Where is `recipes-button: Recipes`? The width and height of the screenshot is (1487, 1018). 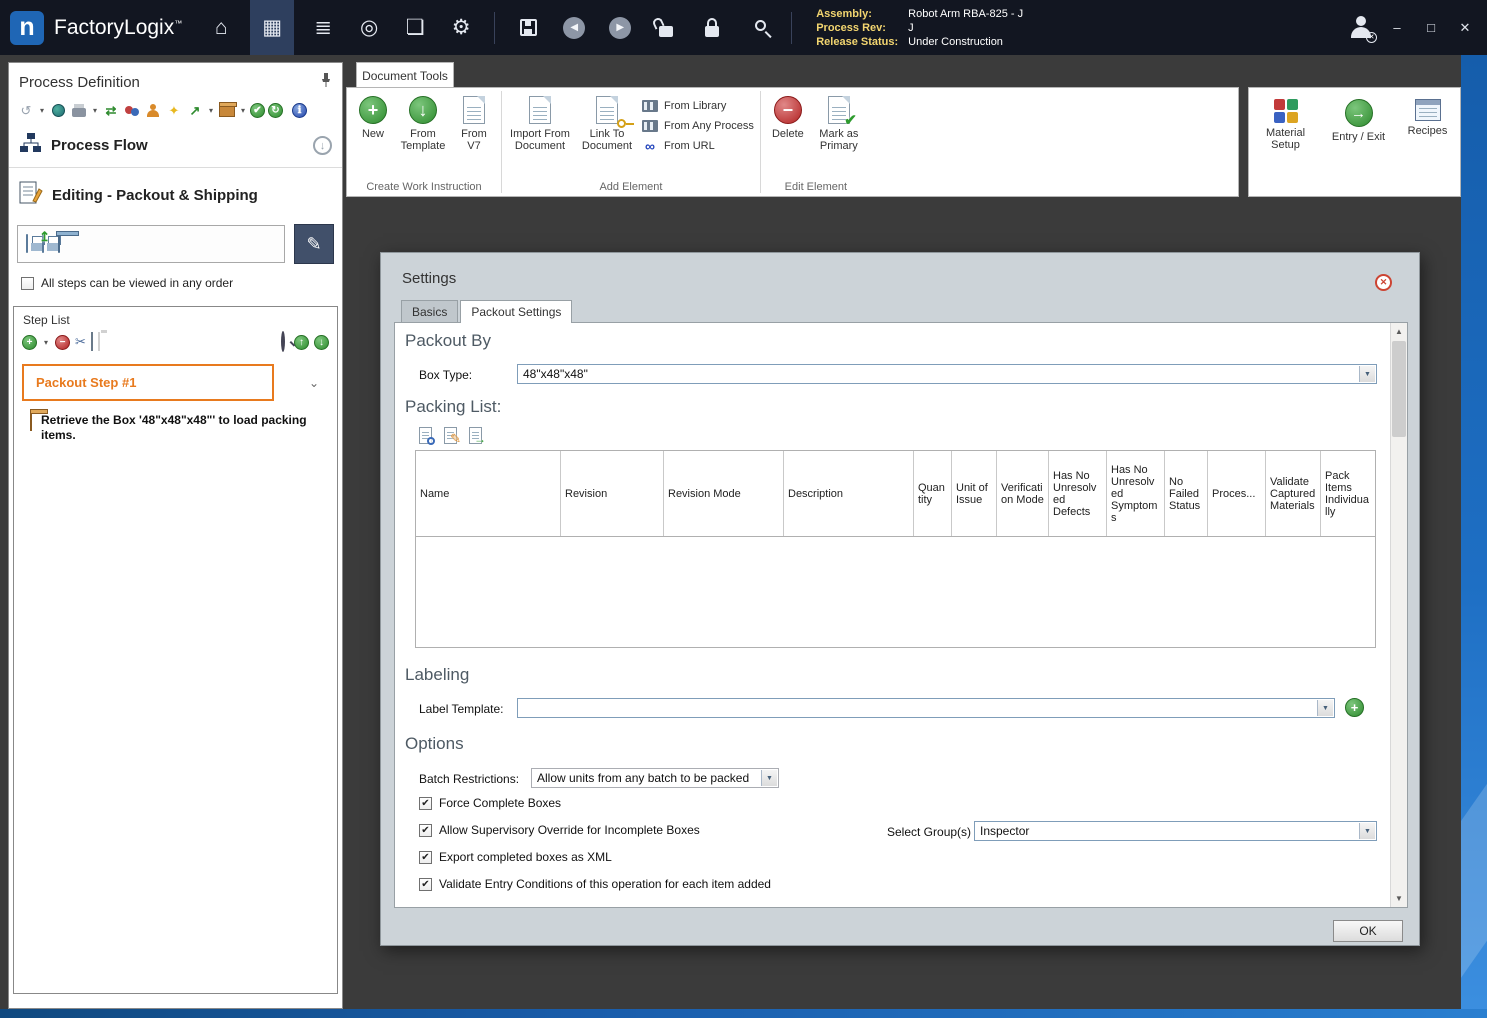
recipes-button: Recipes is located at coordinates (1428, 116).